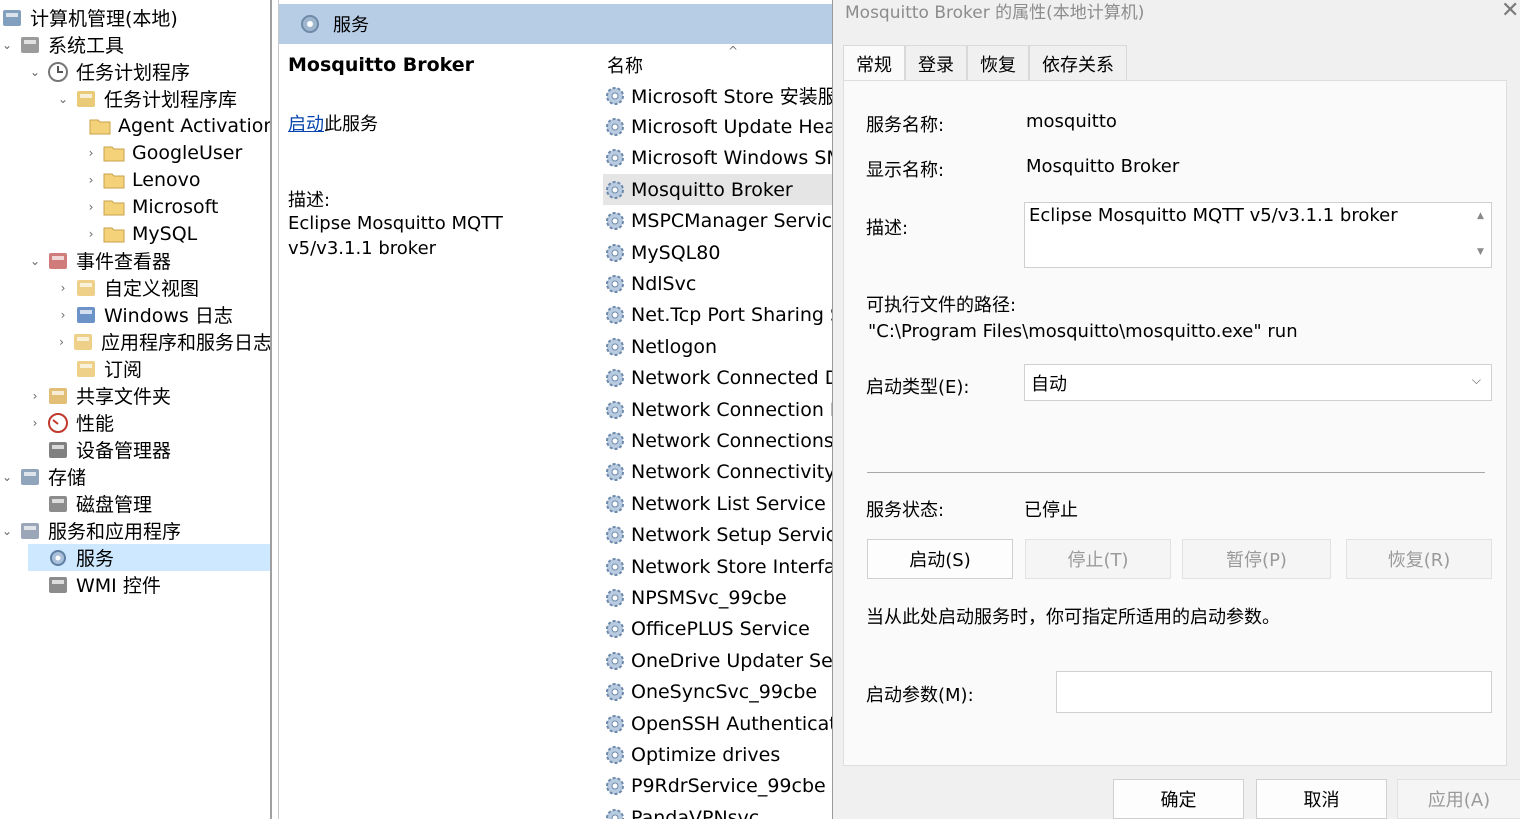  Describe the element at coordinates (721, 535) in the screenshot. I see `service-row: Network Setup Service` at that location.